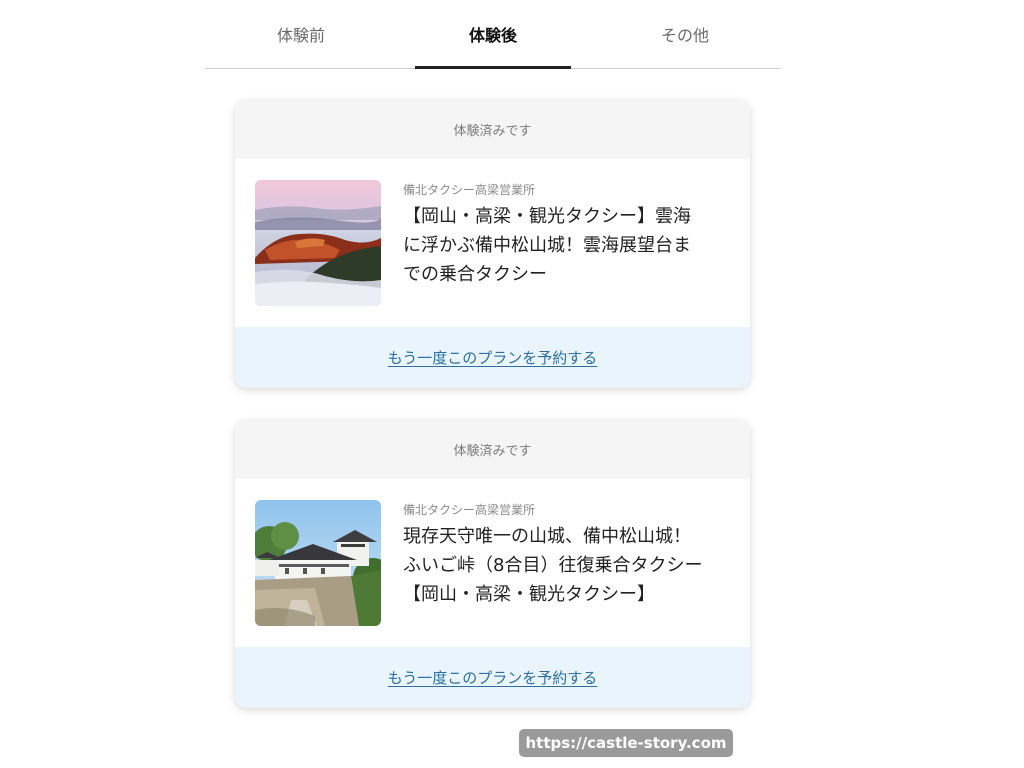 The image size is (1024, 768). Describe the element at coordinates (318, 563) in the screenshot. I see `castle-wall-photo` at that location.